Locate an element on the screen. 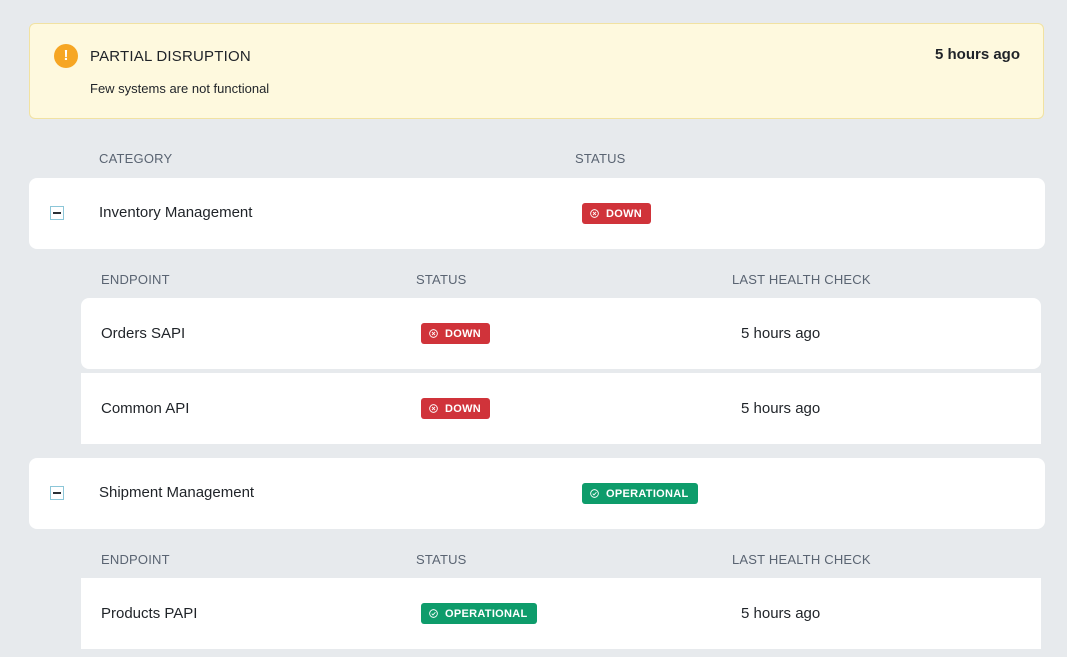  alert-title: PARTIAL DISRUPTION is located at coordinates (170, 56).